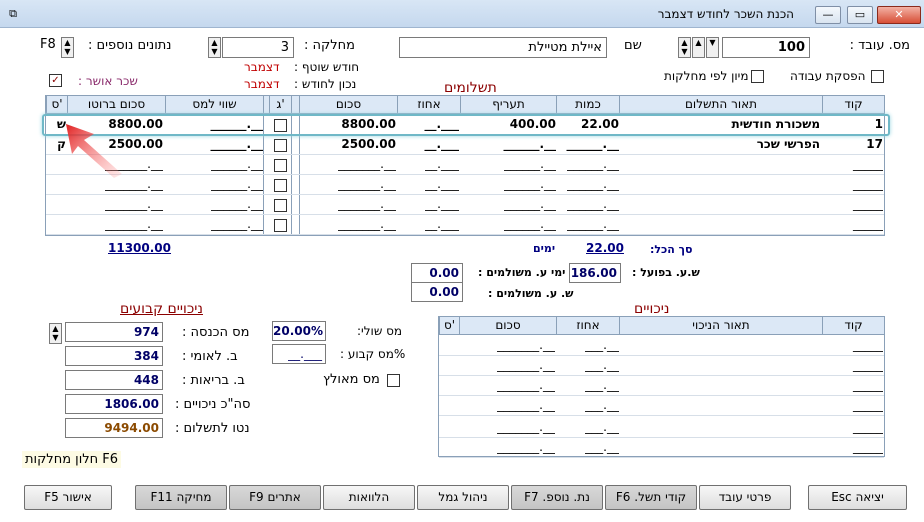 This screenshot has width=924, height=522. What do you see at coordinates (13, 14) in the screenshot?
I see `system-menu-icon: ⧉` at bounding box center [13, 14].